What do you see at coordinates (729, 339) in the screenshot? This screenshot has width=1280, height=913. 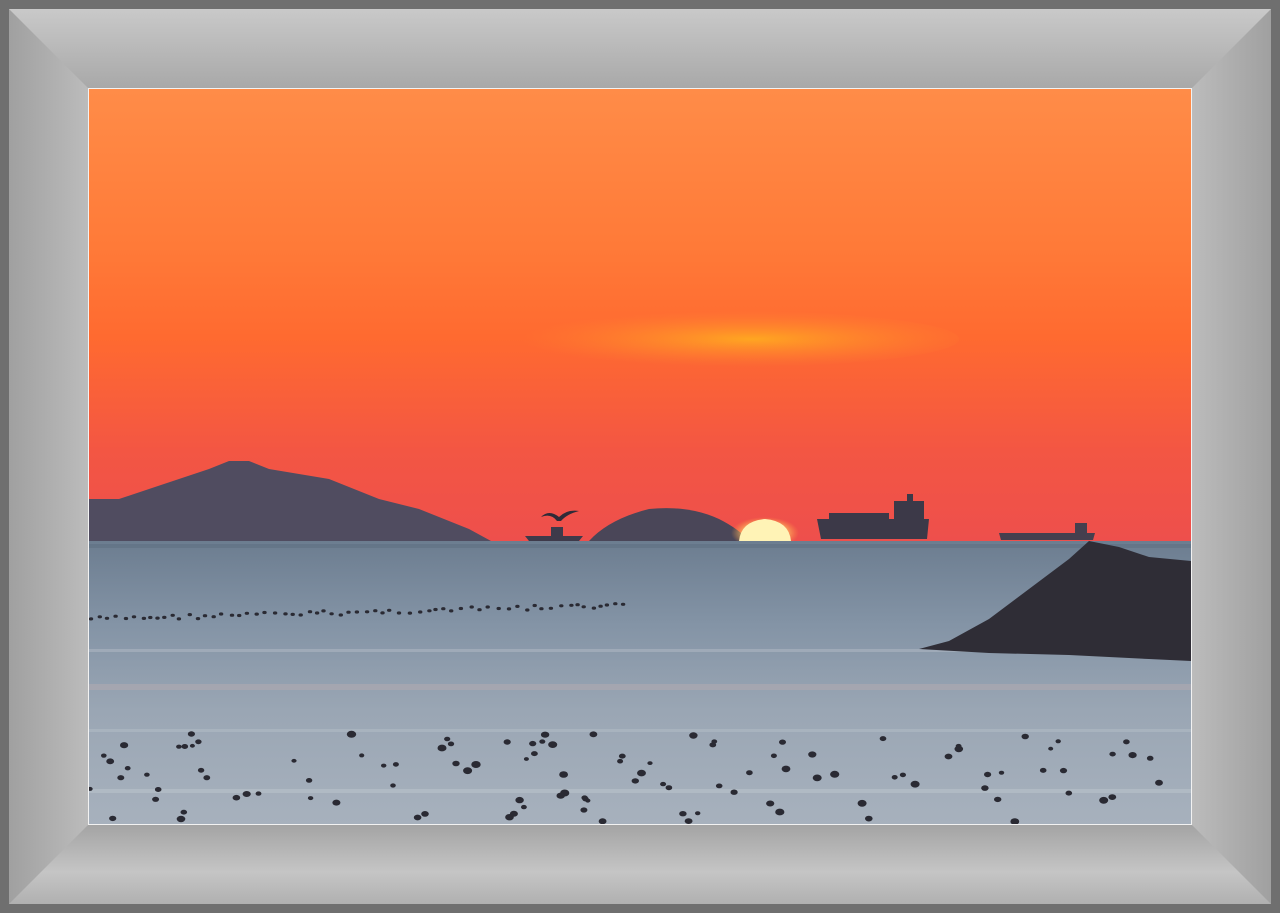 I see `cloud-glow` at bounding box center [729, 339].